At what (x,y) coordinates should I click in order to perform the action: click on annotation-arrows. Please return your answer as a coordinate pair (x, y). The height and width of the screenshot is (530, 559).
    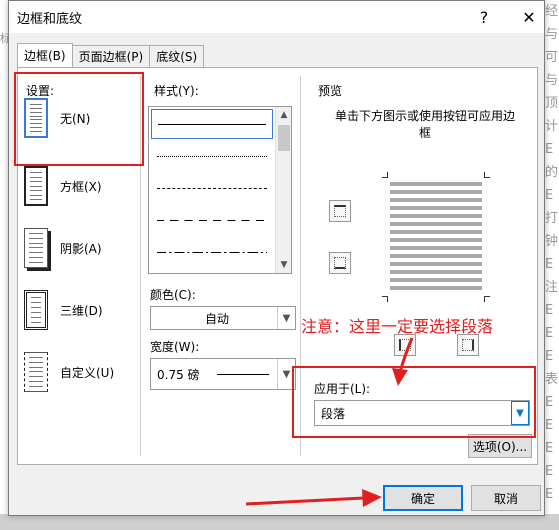
    Looking at the image, I should click on (329, 422).